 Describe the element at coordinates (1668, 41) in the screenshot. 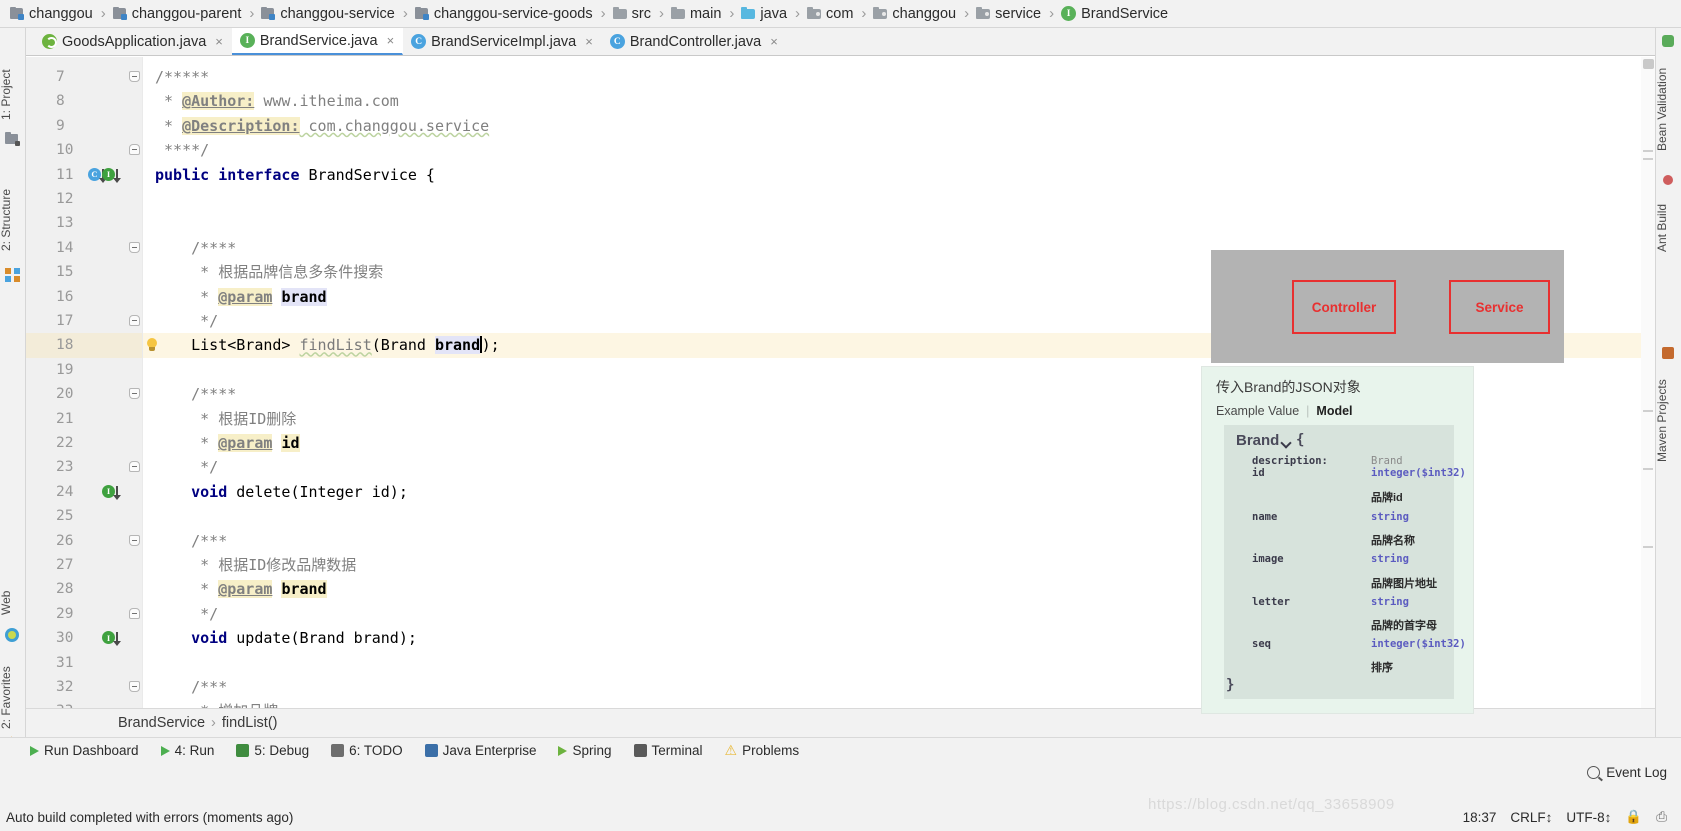

I see `bean-icon` at that location.